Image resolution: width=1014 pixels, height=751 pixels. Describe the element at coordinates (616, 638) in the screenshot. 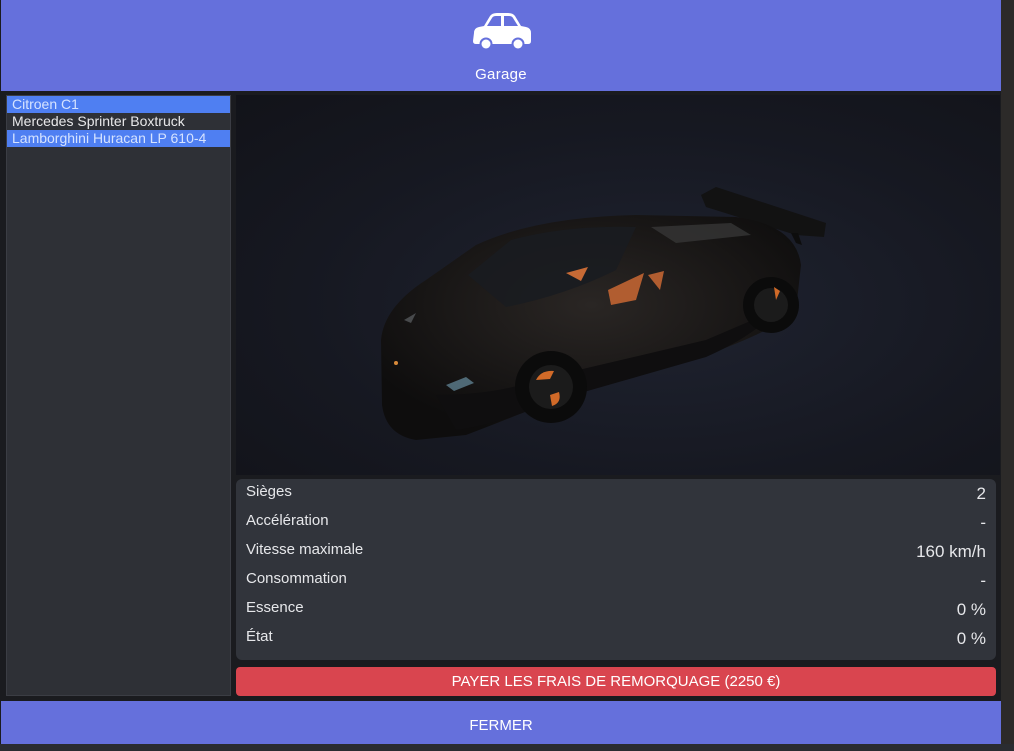

I see `stat-row-condition: État 0 %` at that location.